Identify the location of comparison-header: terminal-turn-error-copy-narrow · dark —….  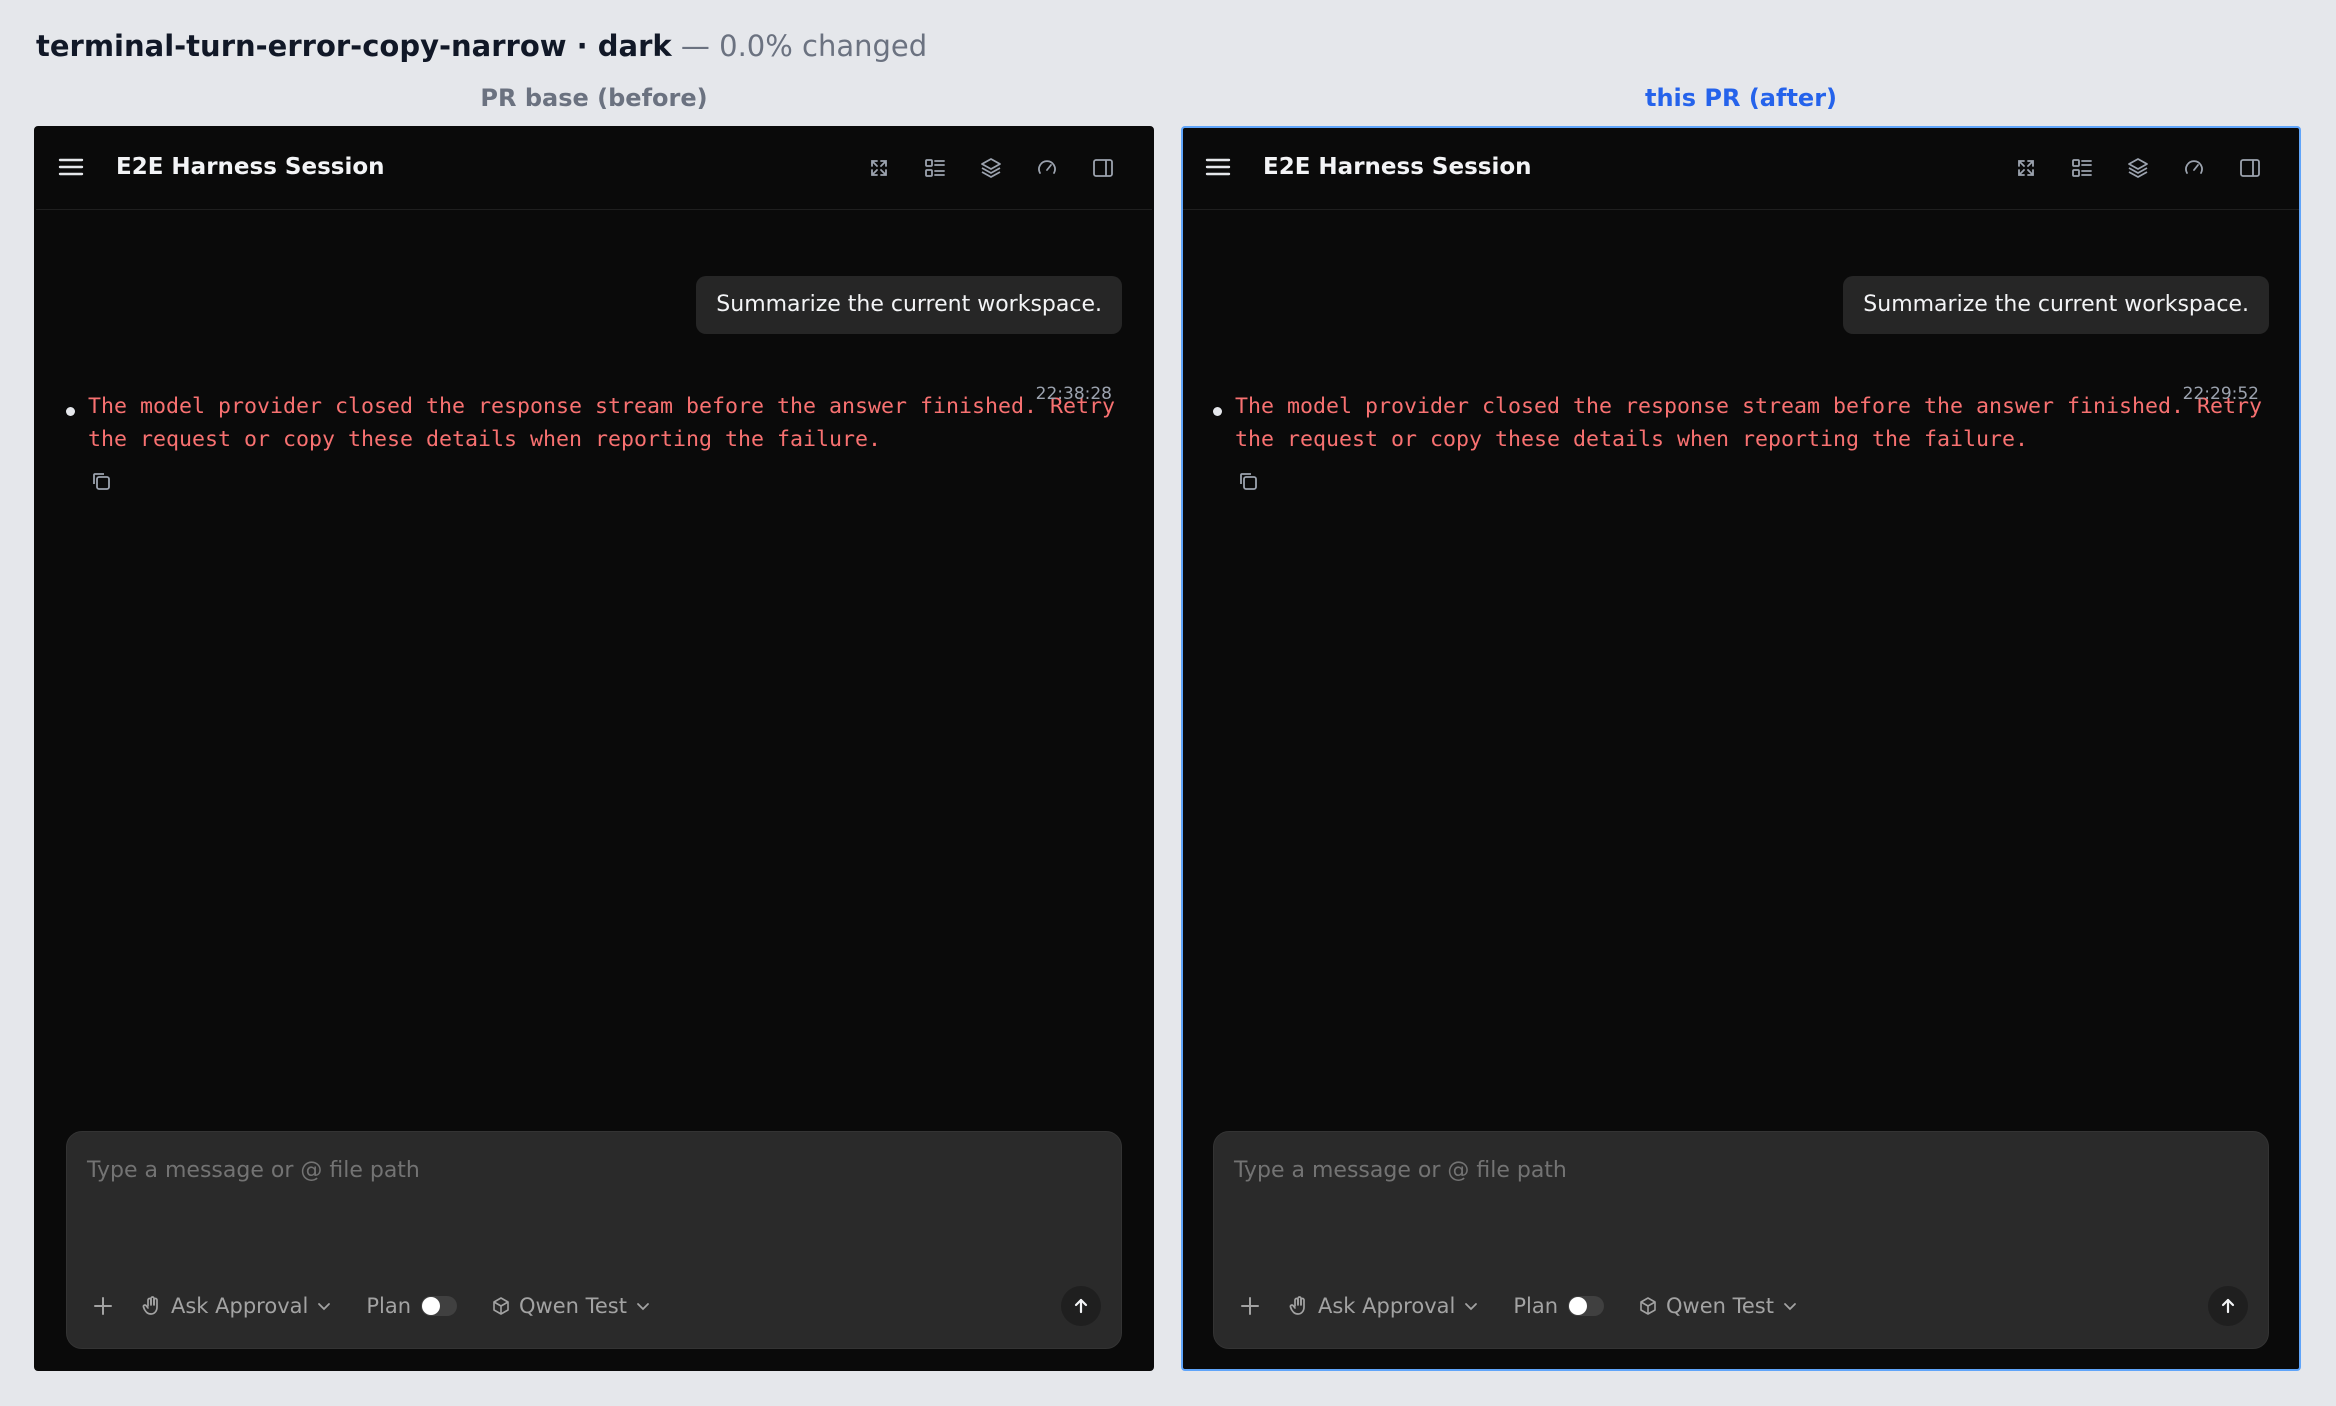
(481, 46).